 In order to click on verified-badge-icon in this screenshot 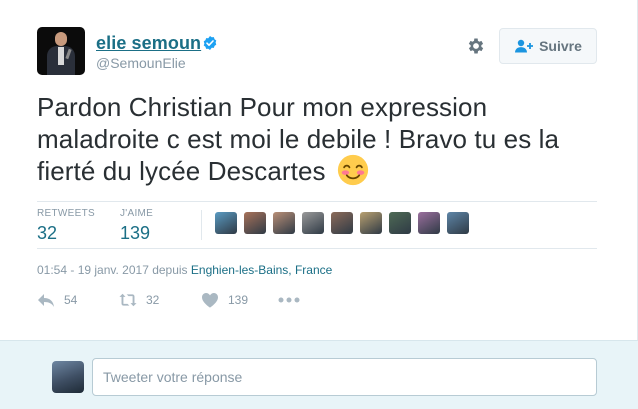, I will do `click(210, 43)`.